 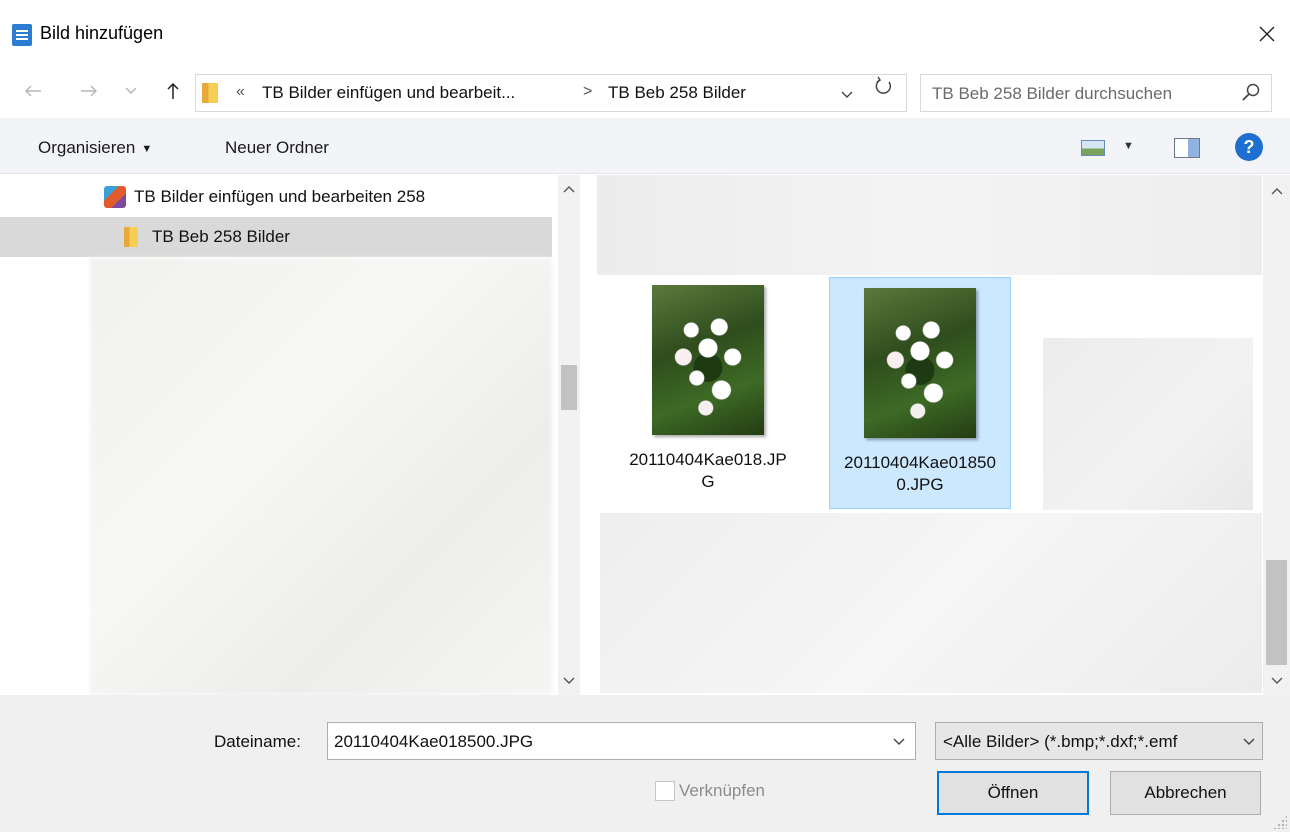 I want to click on file-list-scrollbar, so click(x=1276, y=435).